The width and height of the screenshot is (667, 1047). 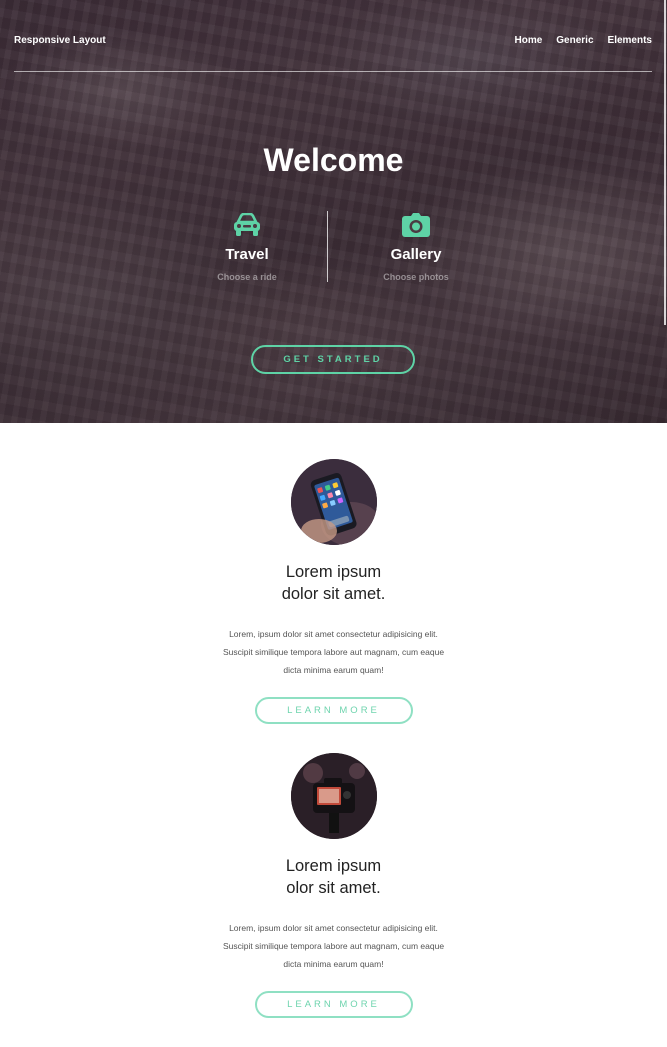 I want to click on feature-title: Travel, so click(x=247, y=254).